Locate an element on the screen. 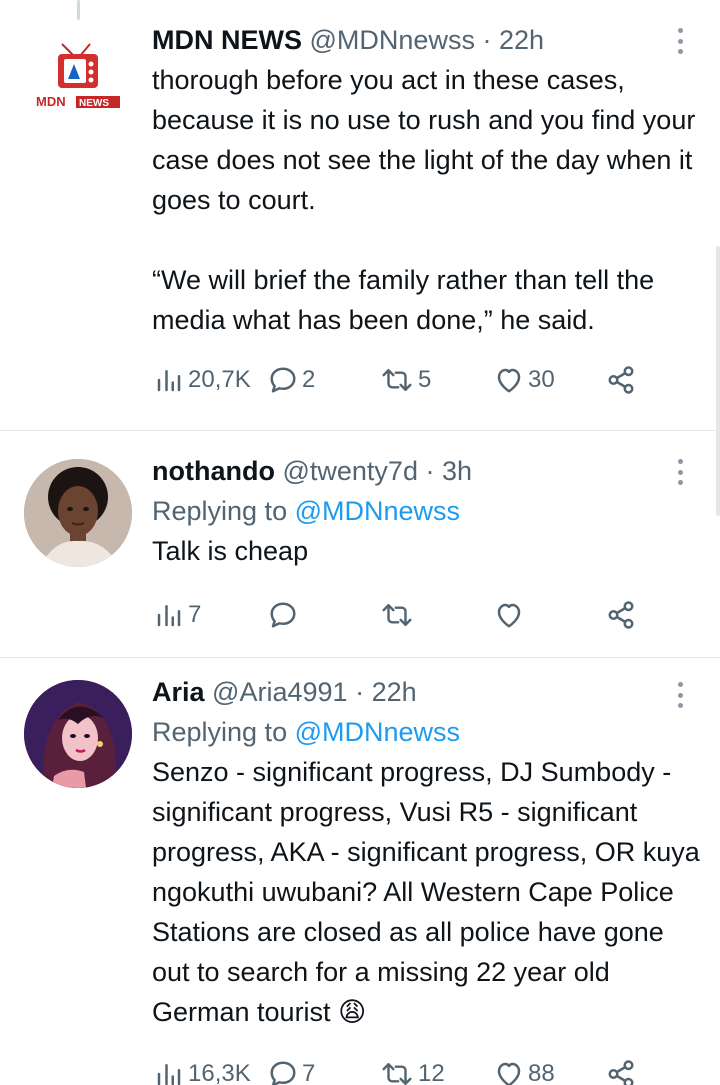 This screenshot has height=1085, width=720. avatar-nothando is located at coordinates (78, 513).